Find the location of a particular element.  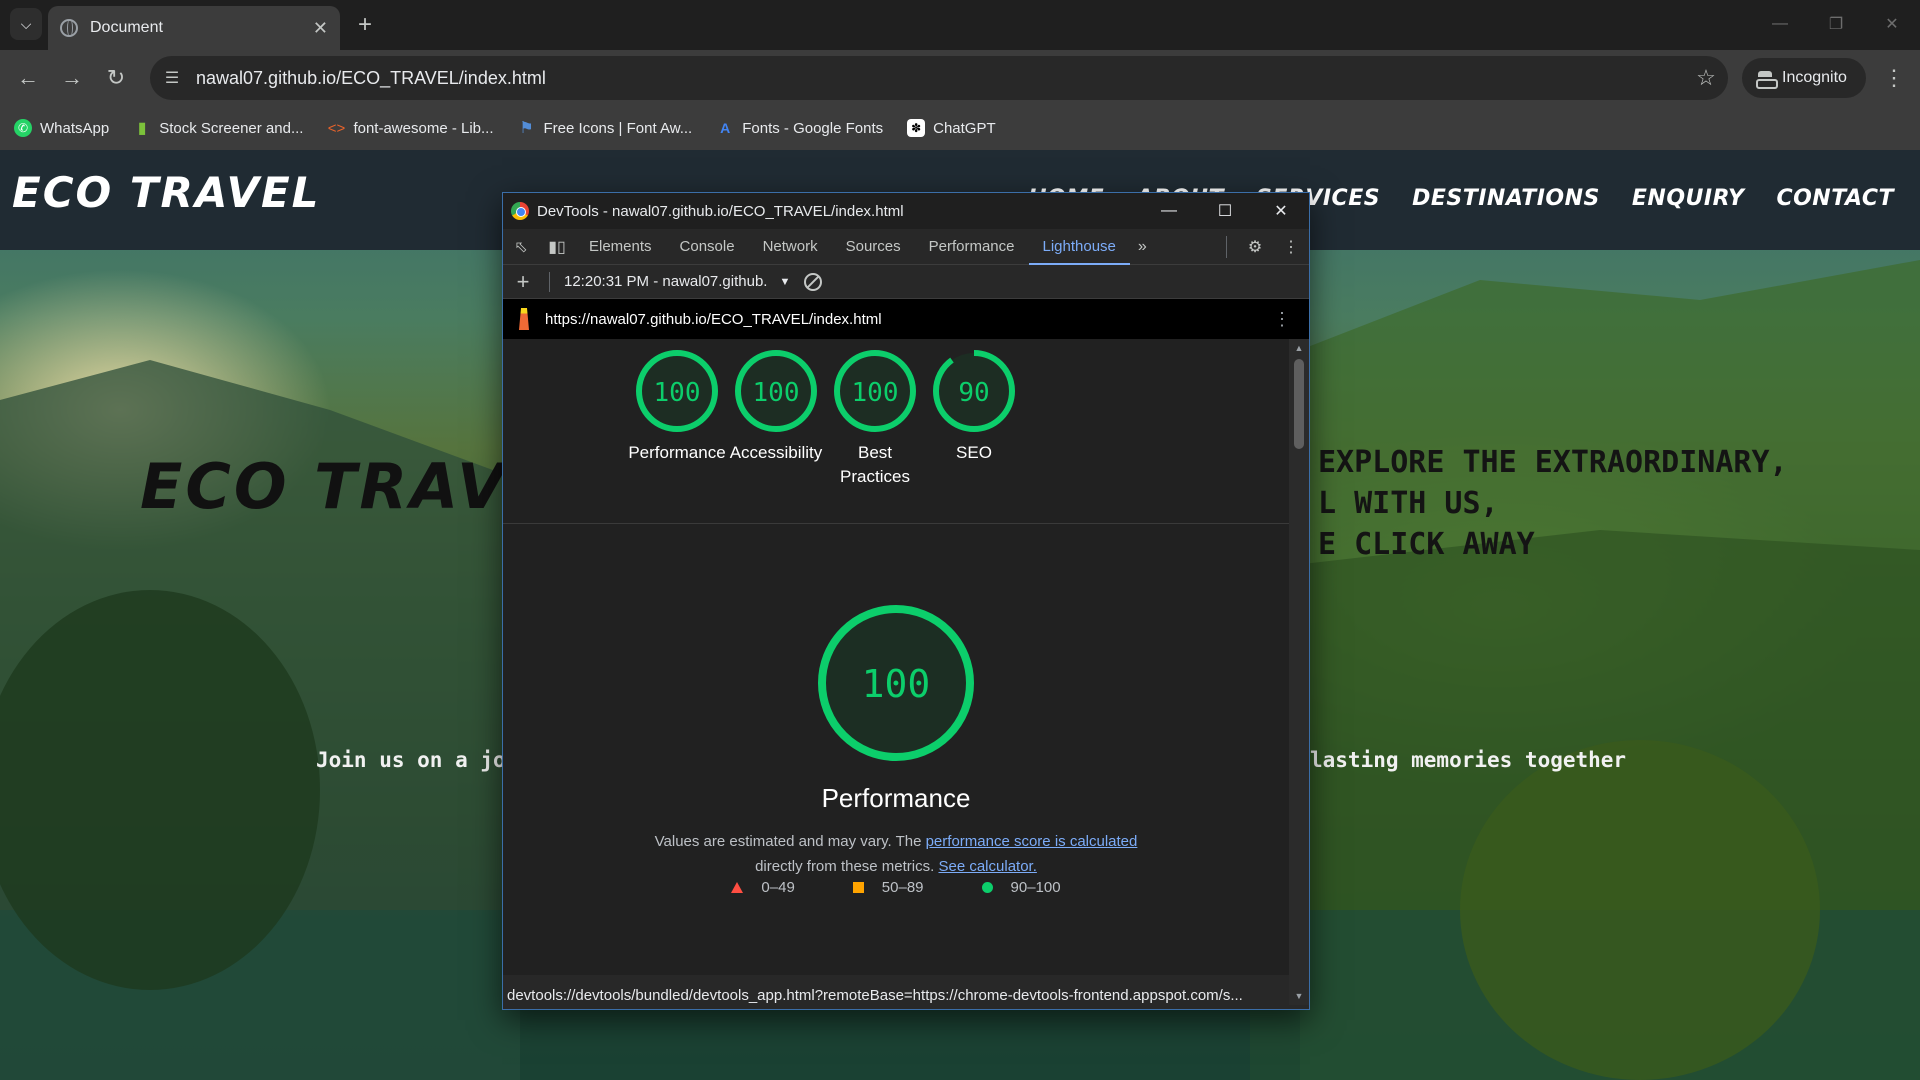

legend-pass: 90–100 is located at coordinates (1021, 887).